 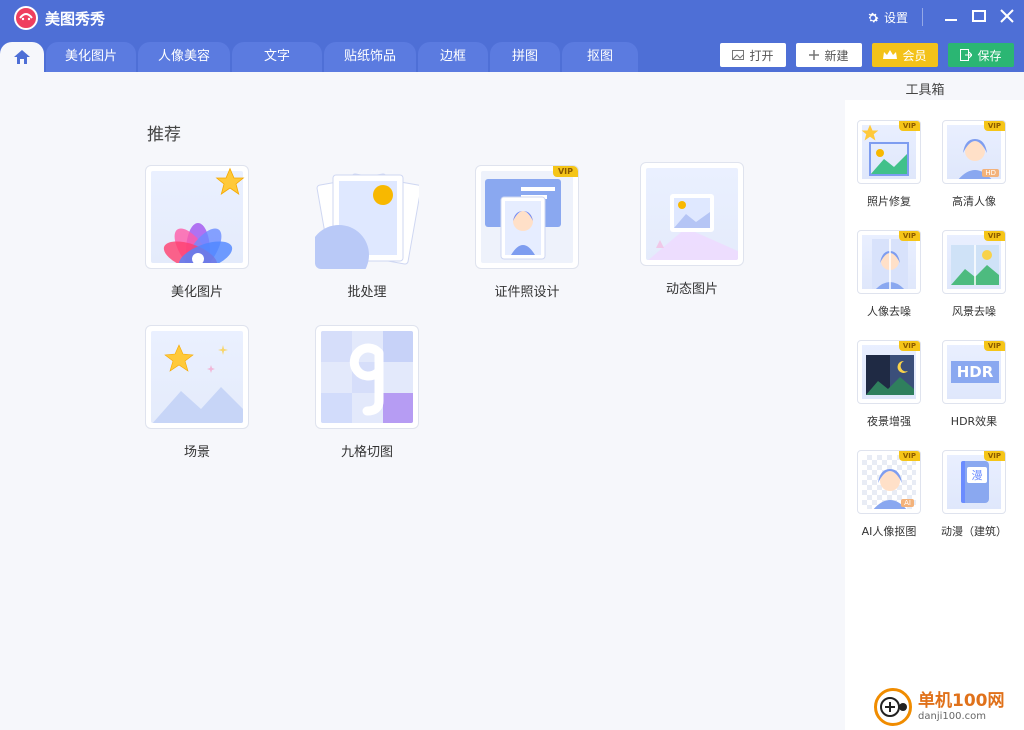 I want to click on site-watermark: 单机100网 danji100.com, so click(x=939, y=707).